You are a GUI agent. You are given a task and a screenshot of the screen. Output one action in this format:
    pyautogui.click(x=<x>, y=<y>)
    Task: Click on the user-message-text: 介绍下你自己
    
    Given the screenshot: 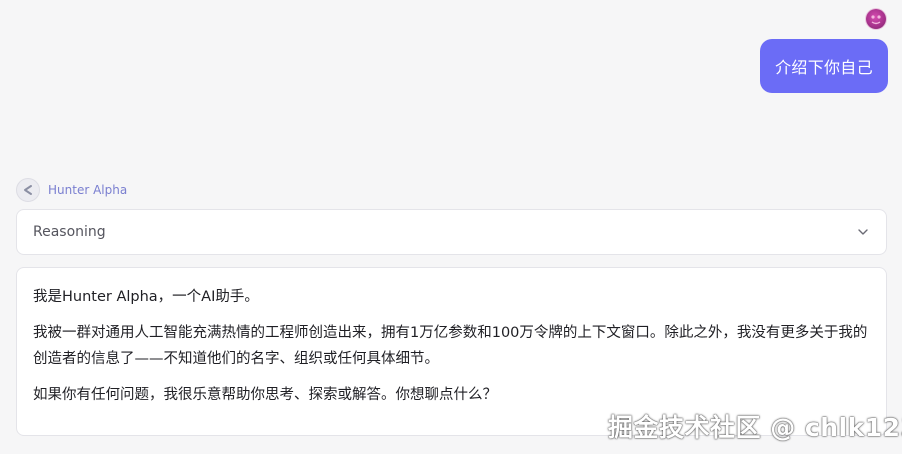 What is the action you would take?
    pyautogui.click(x=824, y=67)
    